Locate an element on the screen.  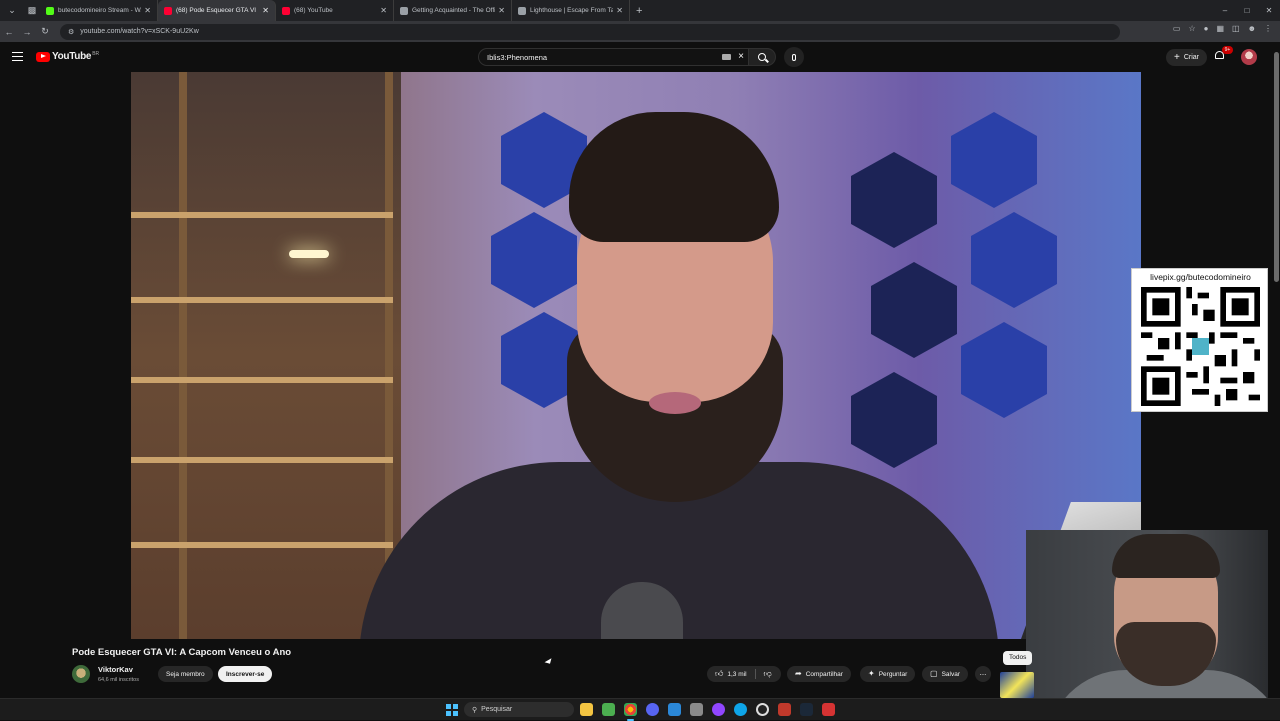
chrome-icon is located at coordinates (630, 712).